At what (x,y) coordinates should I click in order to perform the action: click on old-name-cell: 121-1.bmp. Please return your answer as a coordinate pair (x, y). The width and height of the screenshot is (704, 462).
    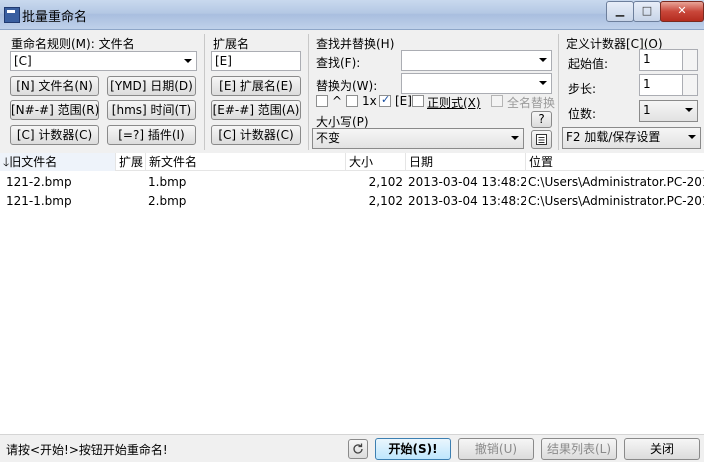
    Looking at the image, I should click on (39, 201).